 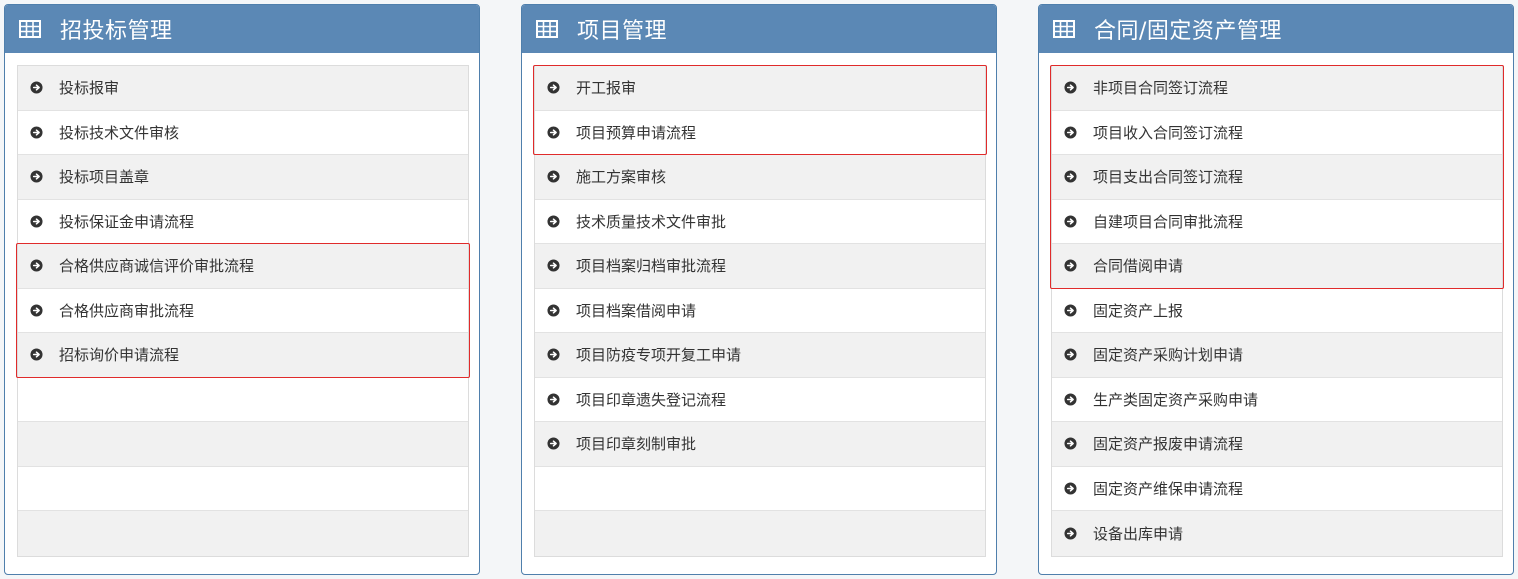 What do you see at coordinates (1160, 87) in the screenshot?
I see `process-link-label: 非项目合同签订流程` at bounding box center [1160, 87].